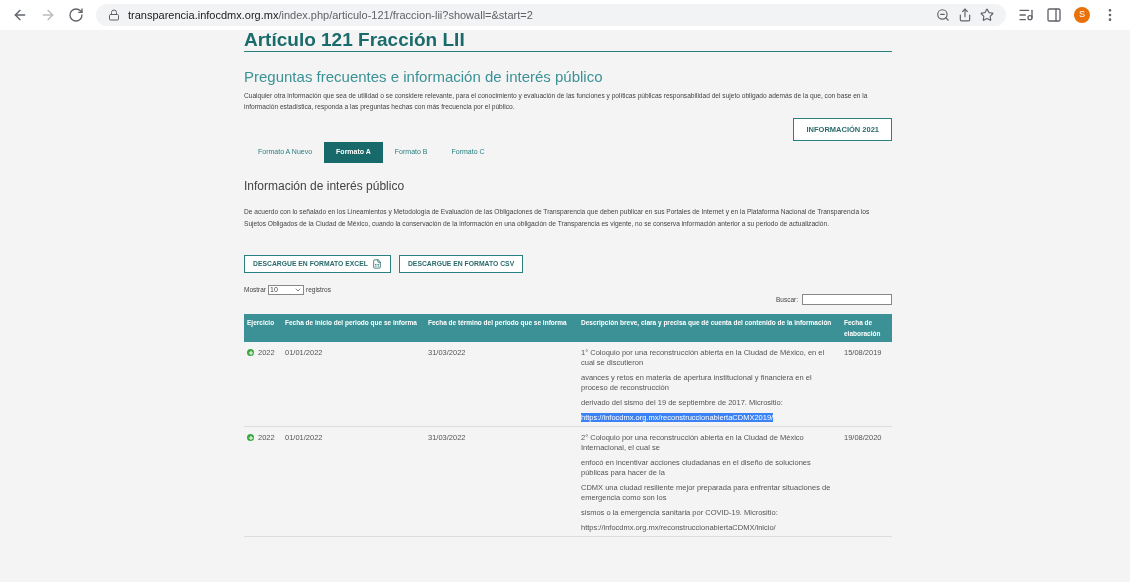 This screenshot has width=1130, height=582. I want to click on reload-icon, so click(76, 15).